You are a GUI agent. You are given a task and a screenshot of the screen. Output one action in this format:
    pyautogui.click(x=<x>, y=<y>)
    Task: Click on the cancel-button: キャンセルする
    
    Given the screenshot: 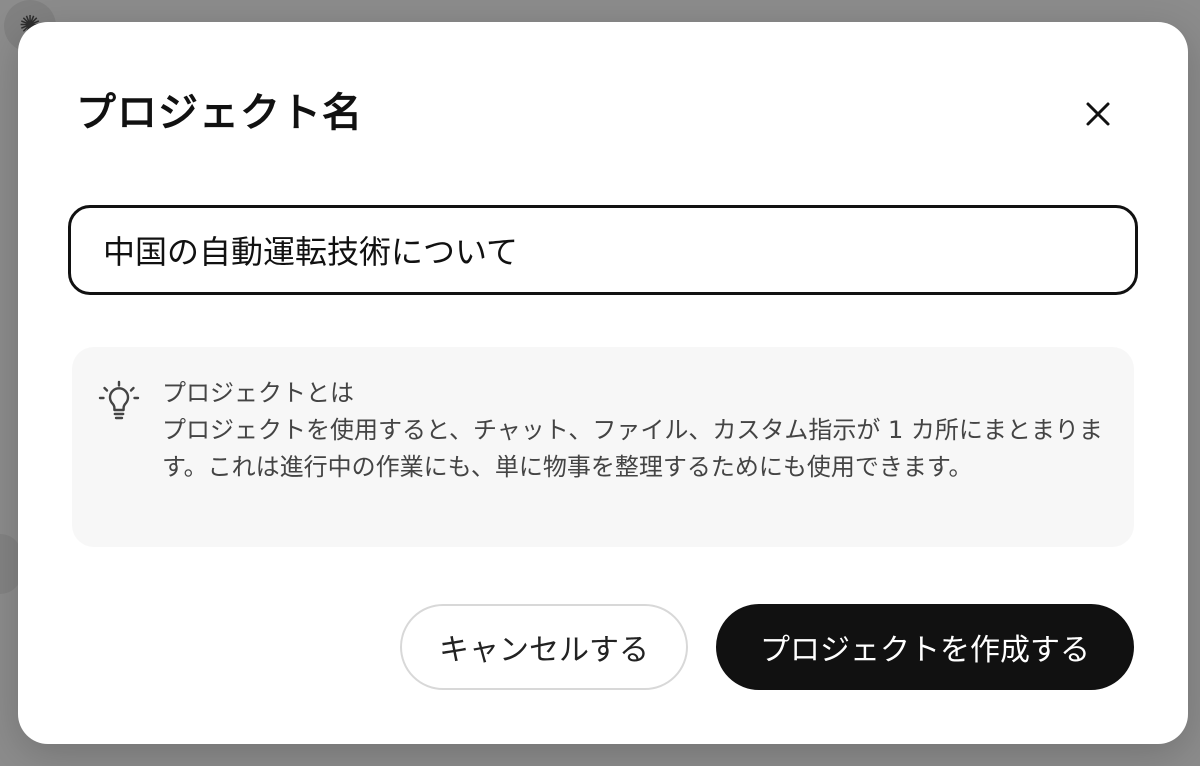 What is the action you would take?
    pyautogui.click(x=544, y=647)
    